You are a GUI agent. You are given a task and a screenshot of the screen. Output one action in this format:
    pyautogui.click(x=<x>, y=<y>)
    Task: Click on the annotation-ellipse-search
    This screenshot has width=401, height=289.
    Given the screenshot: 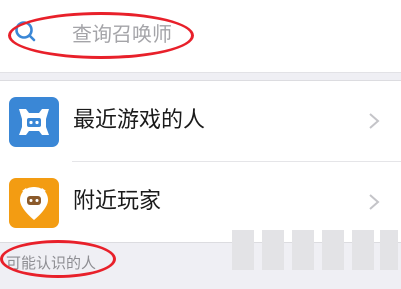 What is the action you would take?
    pyautogui.click(x=101, y=35)
    